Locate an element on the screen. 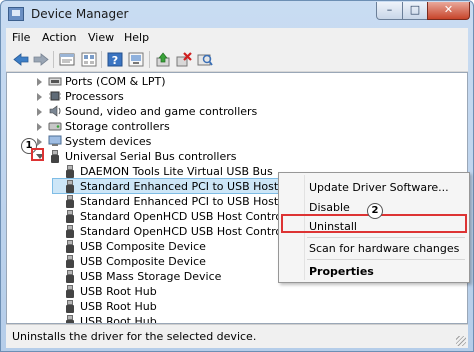 The width and height of the screenshot is (474, 352). menu-file: File is located at coordinates (21, 37).